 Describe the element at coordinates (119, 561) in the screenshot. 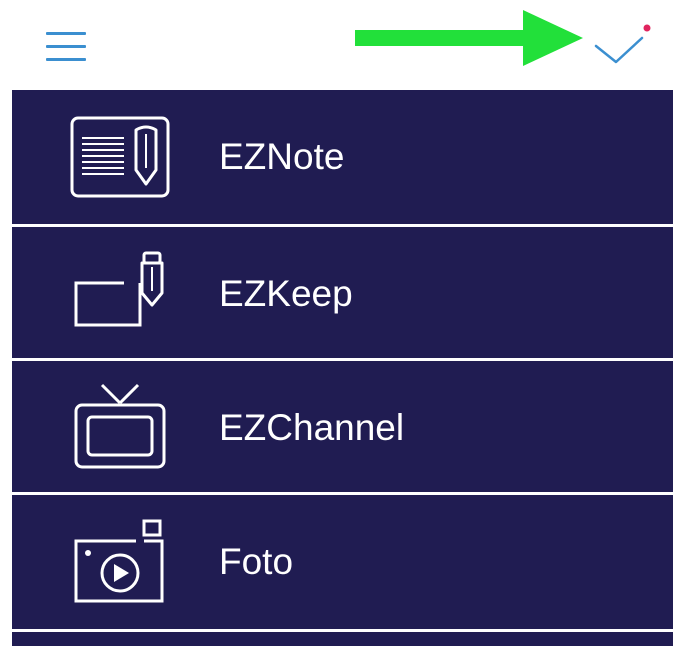

I see `photo-camera-icon` at that location.